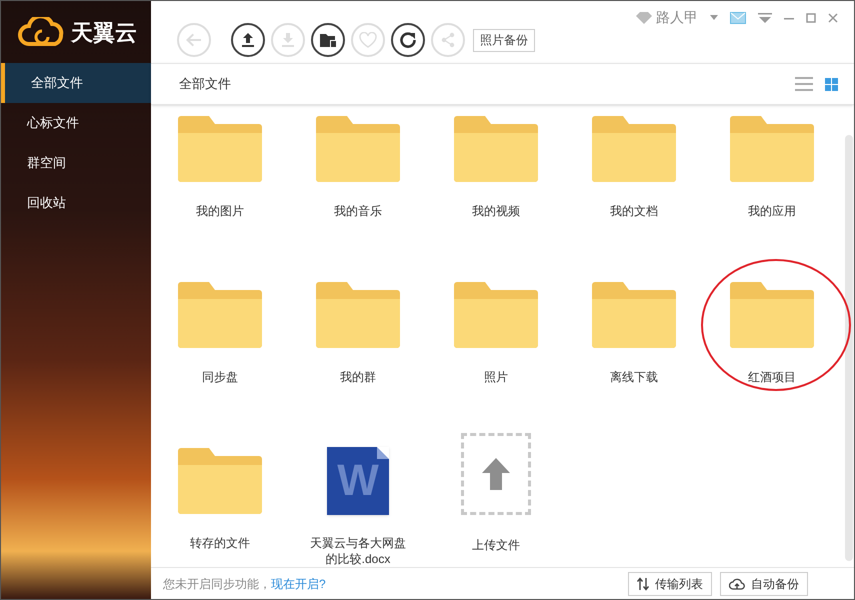 This screenshot has width=855, height=600. I want to click on folder-name: 红酒项目, so click(772, 377).